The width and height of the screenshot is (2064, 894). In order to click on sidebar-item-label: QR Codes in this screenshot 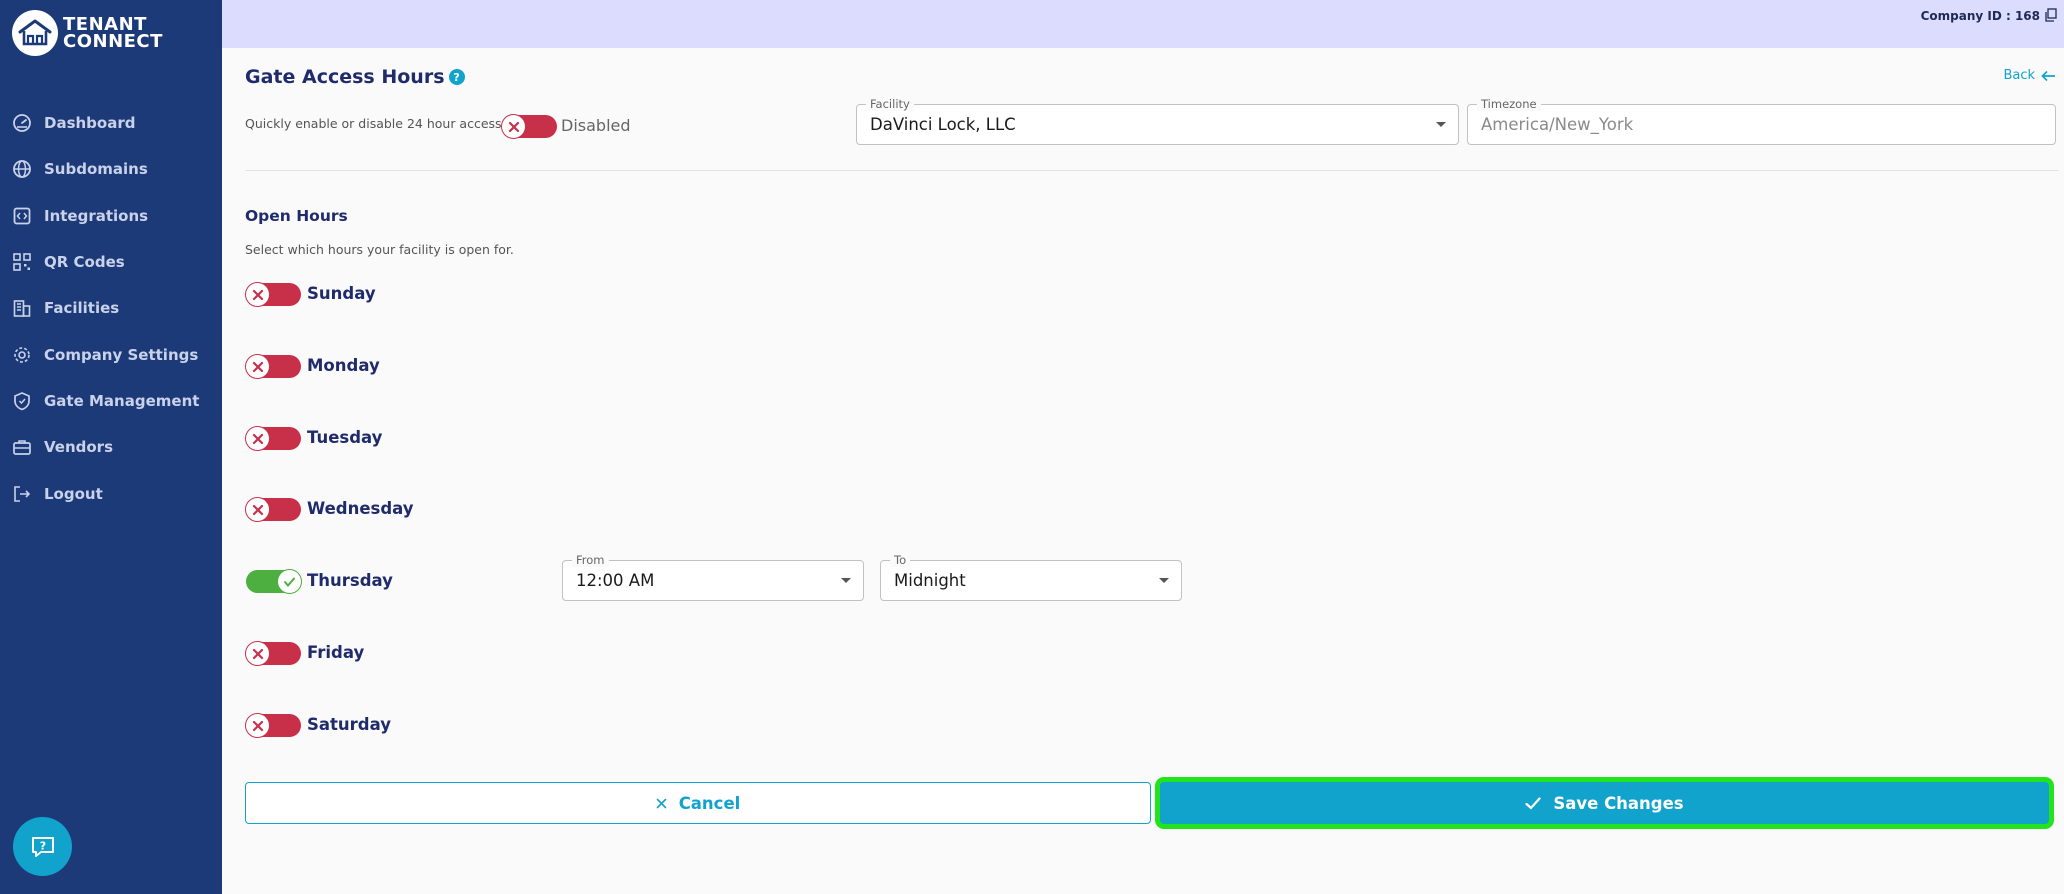, I will do `click(84, 262)`.